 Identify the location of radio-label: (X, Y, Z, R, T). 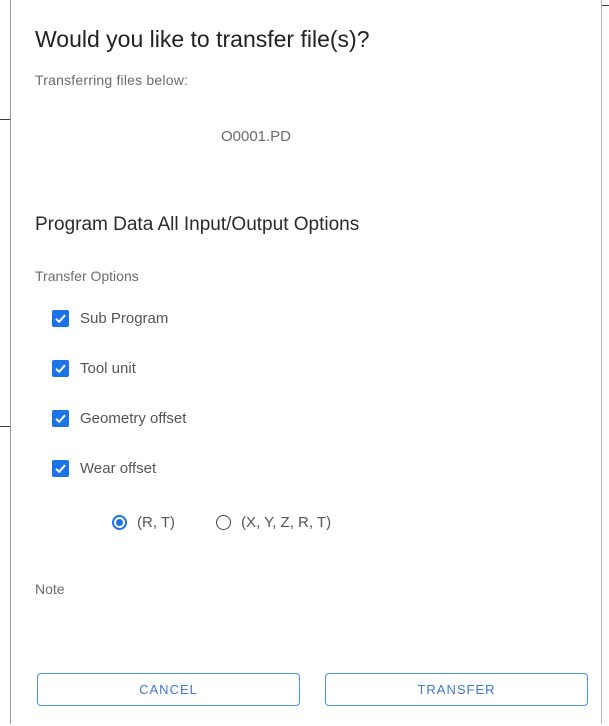
(286, 522).